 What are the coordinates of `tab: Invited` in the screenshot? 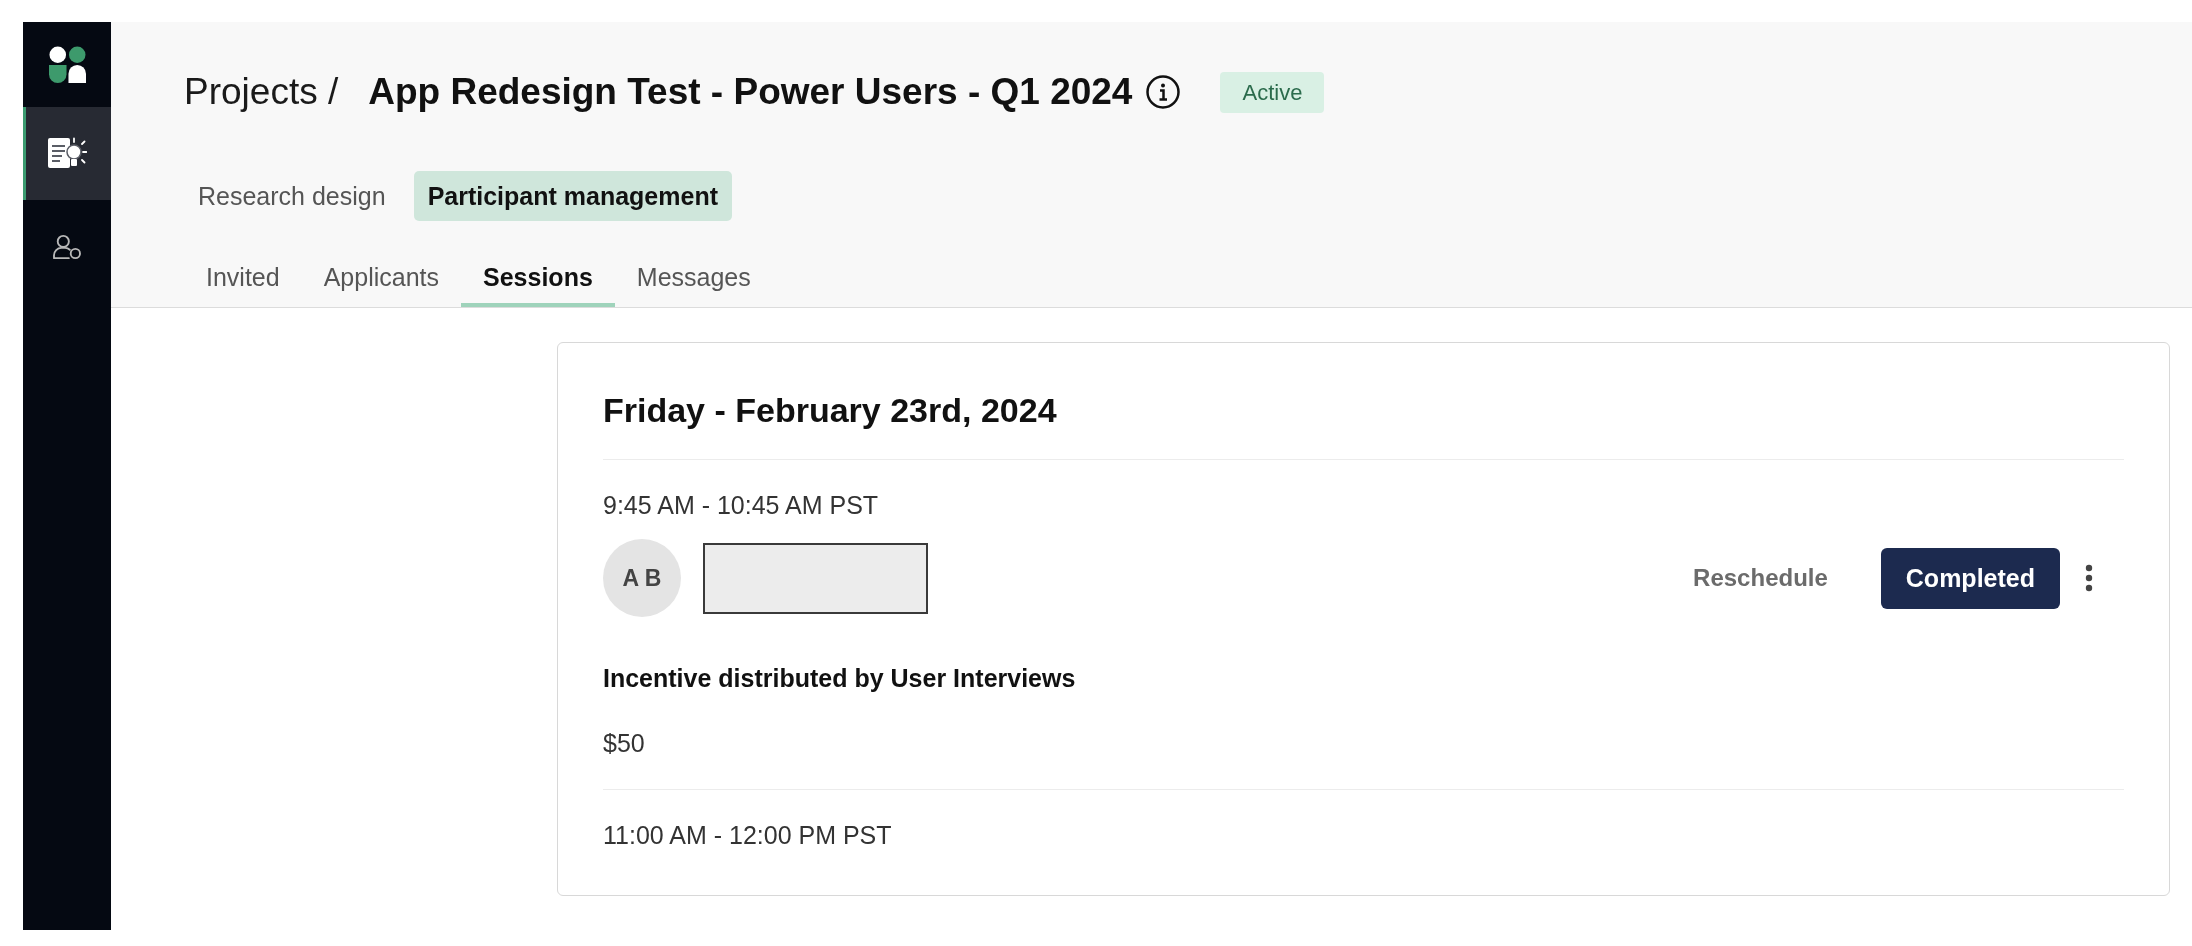 It's located at (243, 277).